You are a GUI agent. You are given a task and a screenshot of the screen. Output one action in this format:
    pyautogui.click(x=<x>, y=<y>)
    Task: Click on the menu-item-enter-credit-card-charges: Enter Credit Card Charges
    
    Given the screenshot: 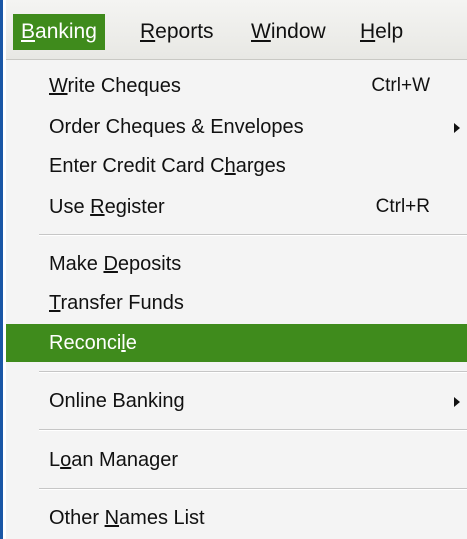 What is the action you would take?
    pyautogui.click(x=236, y=166)
    